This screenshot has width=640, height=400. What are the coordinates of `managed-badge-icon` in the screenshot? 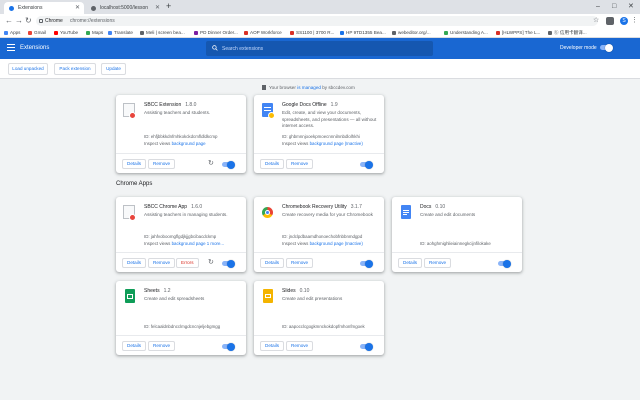 It's located at (132, 115).